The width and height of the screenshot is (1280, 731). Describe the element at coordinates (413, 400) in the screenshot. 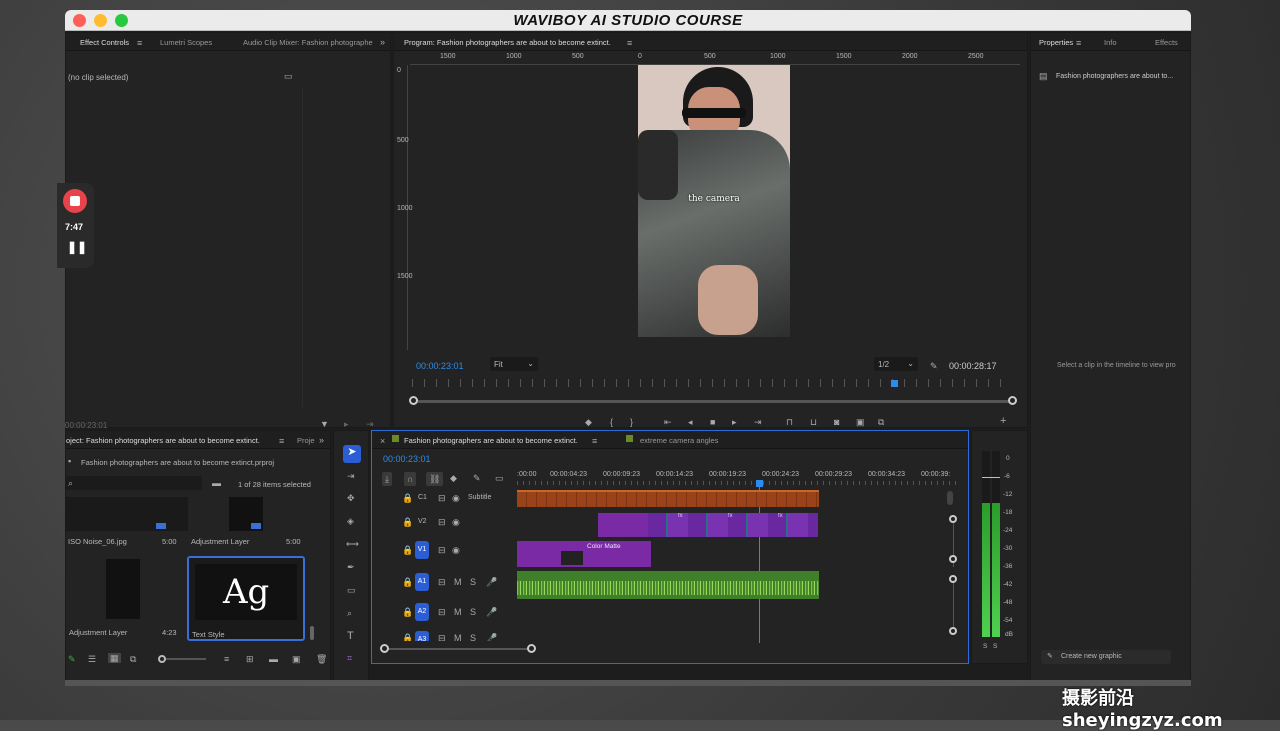

I see `zoom-handle-left` at that location.